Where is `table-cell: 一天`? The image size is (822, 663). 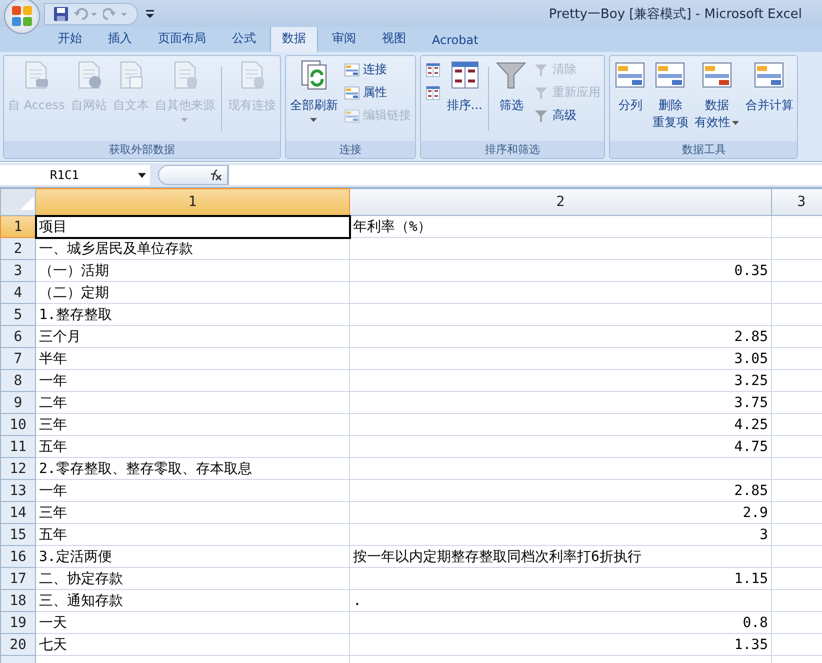 table-cell: 一天 is located at coordinates (193, 623).